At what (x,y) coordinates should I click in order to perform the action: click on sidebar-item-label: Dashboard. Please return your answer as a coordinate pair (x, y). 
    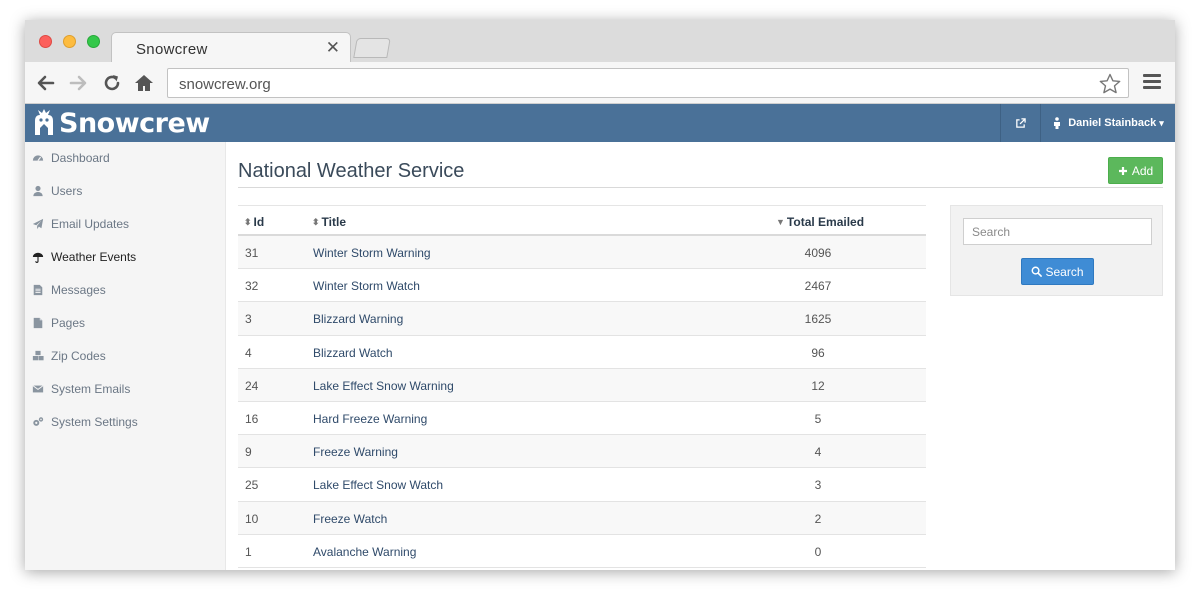
    Looking at the image, I should click on (80, 158).